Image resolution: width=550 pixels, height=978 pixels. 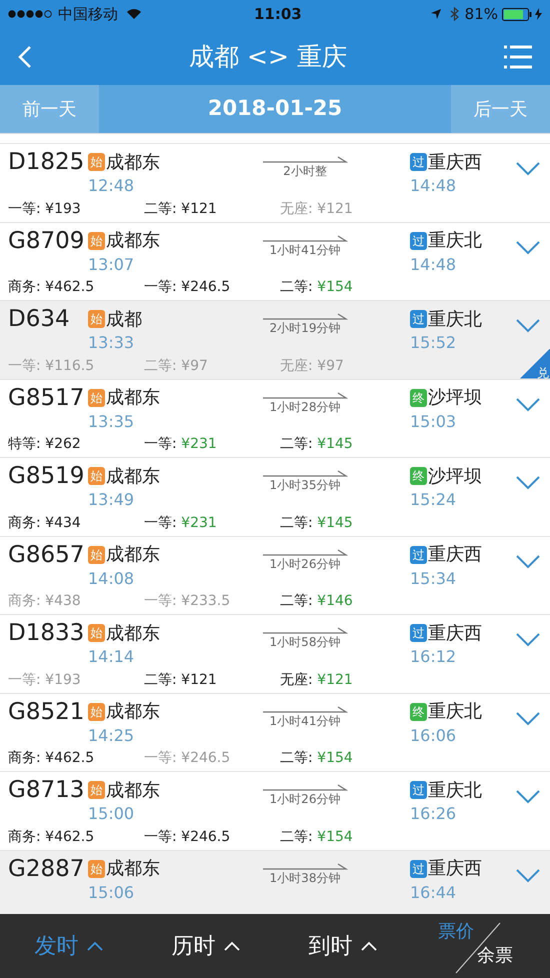 What do you see at coordinates (47, 162) in the screenshot?
I see `train-number: D1825` at bounding box center [47, 162].